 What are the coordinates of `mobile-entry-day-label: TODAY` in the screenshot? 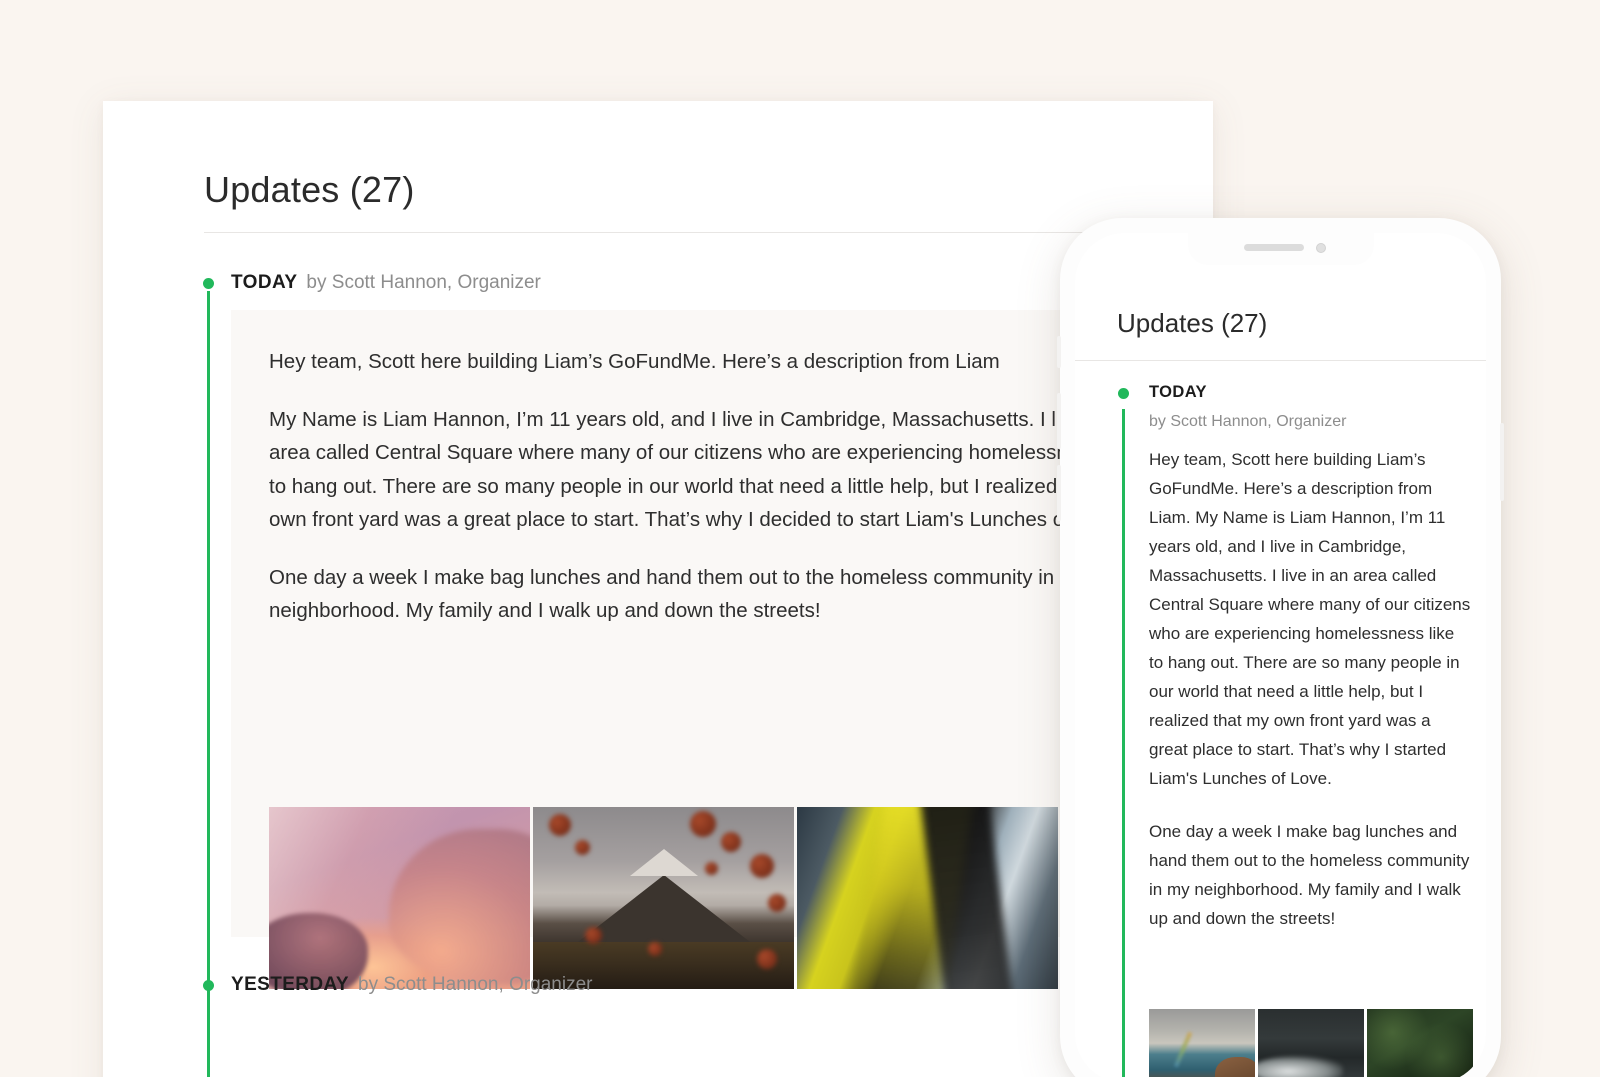 It's located at (1178, 392).